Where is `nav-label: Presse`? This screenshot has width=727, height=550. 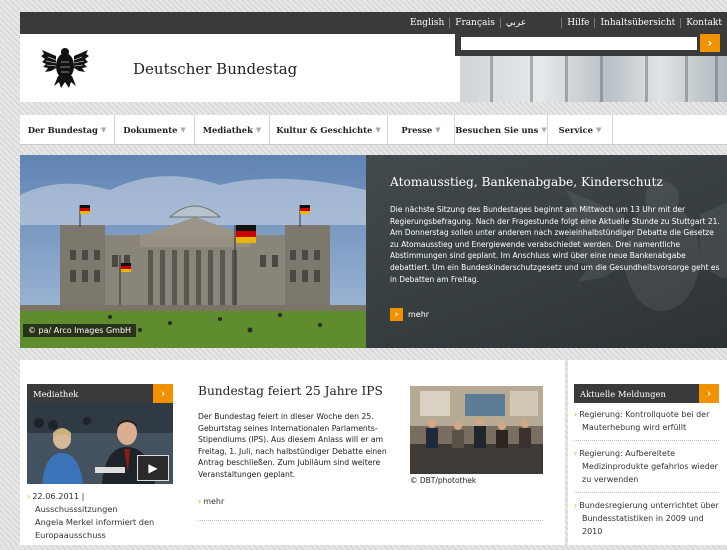
nav-label: Presse is located at coordinates (417, 129).